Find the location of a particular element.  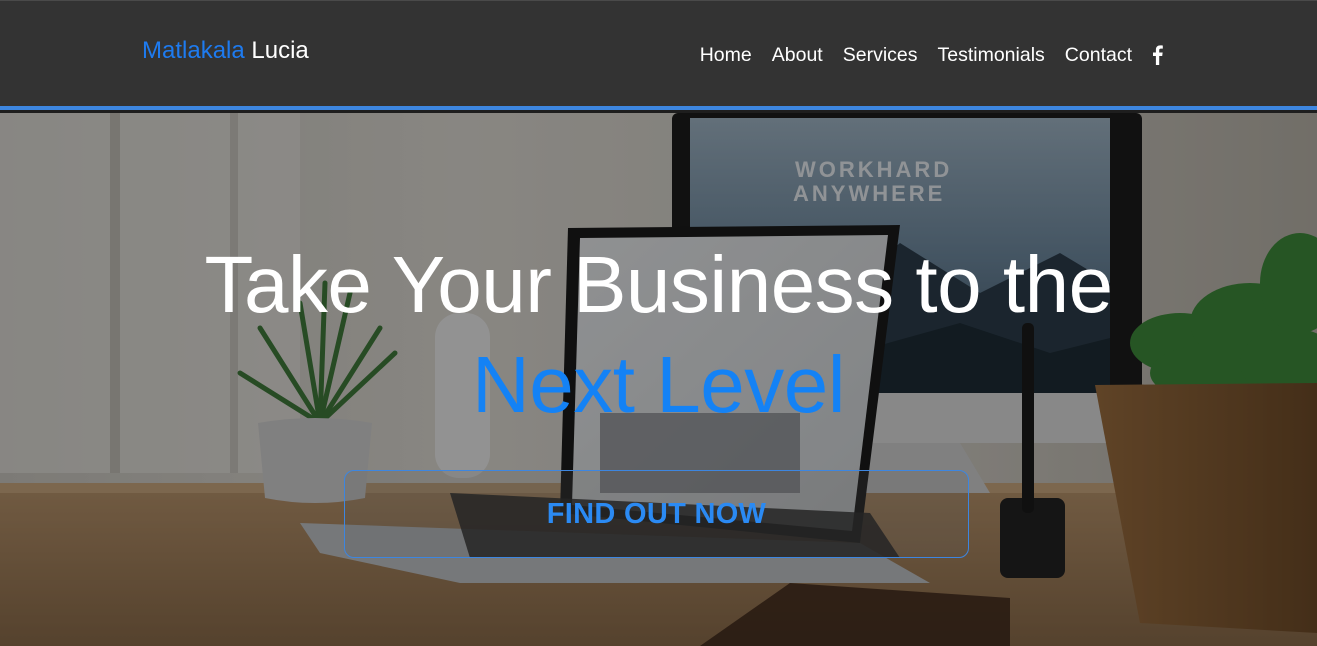

hero-title-line1: Take Your Business to the is located at coordinates (658, 284).